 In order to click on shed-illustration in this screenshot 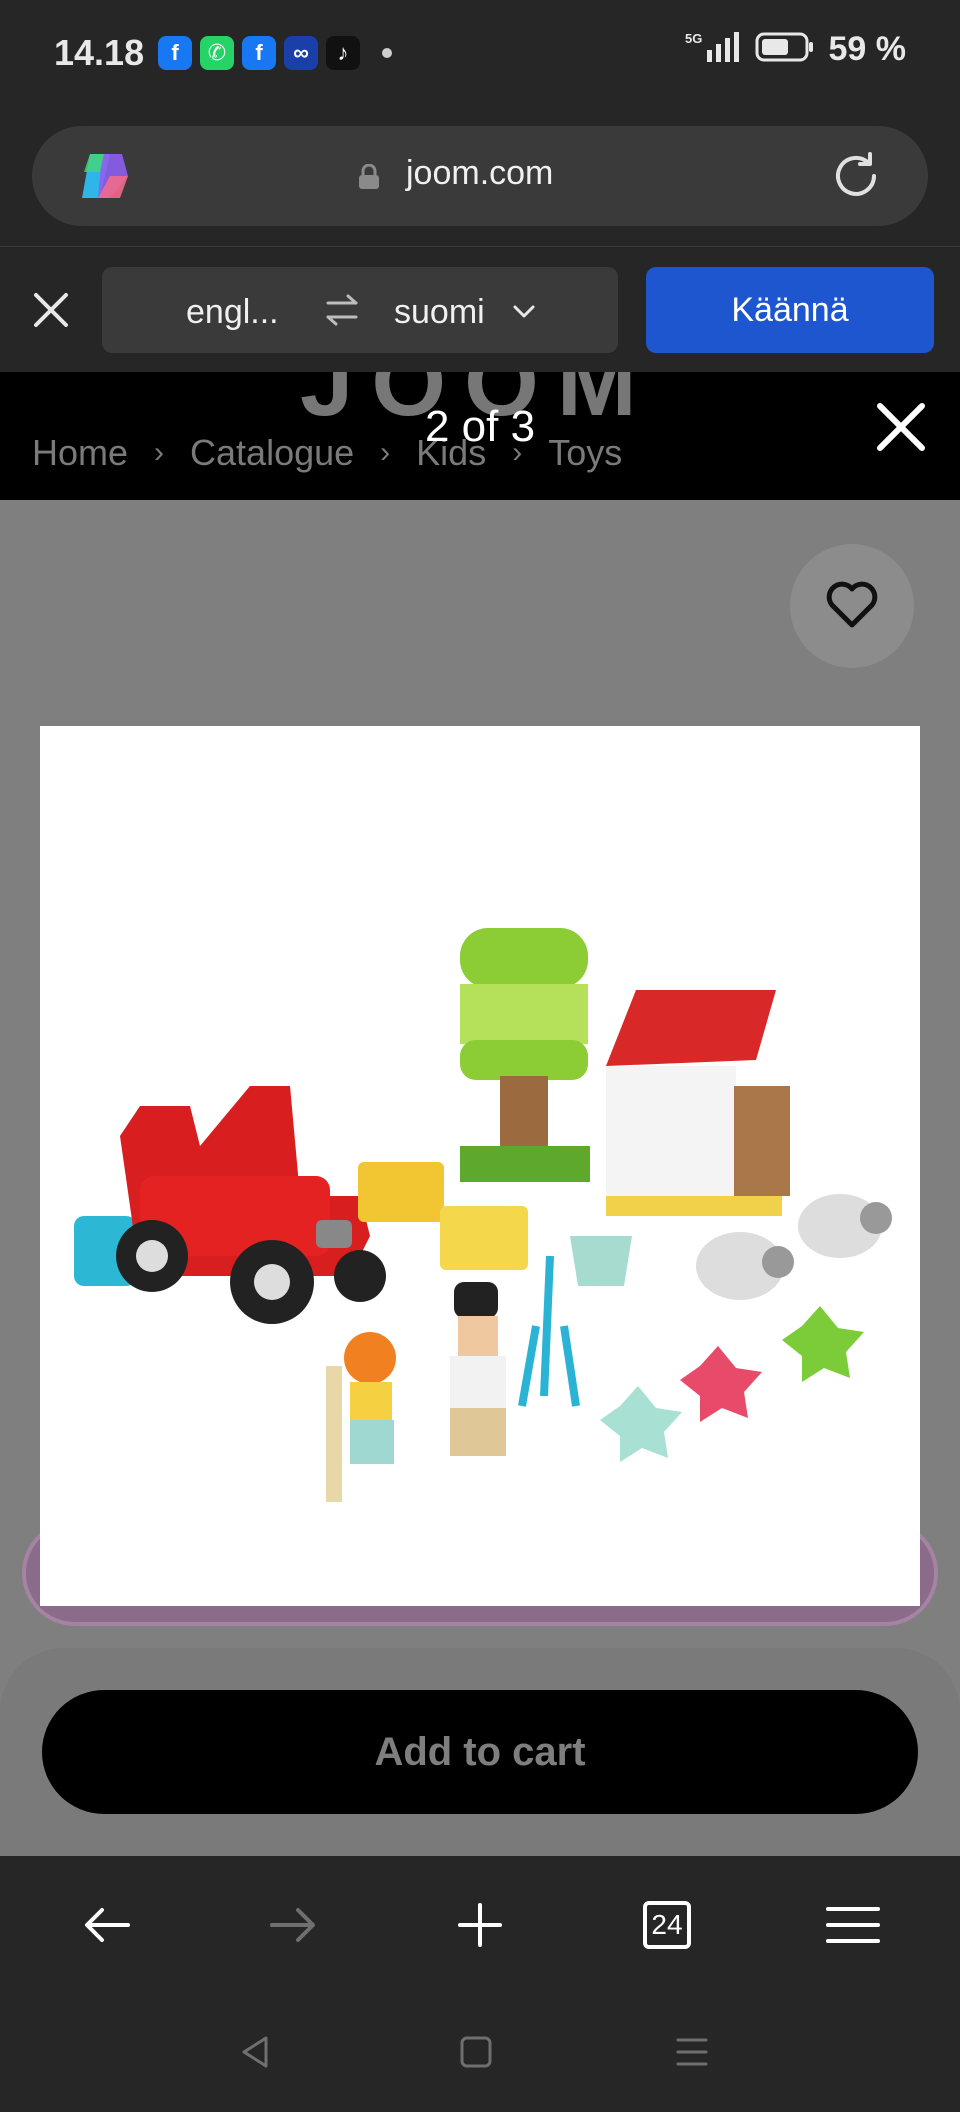, I will do `click(698, 1103)`.